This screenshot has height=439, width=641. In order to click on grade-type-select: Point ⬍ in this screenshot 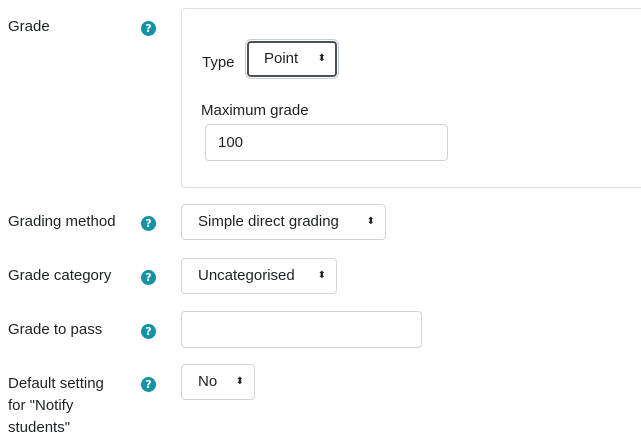, I will do `click(292, 59)`.